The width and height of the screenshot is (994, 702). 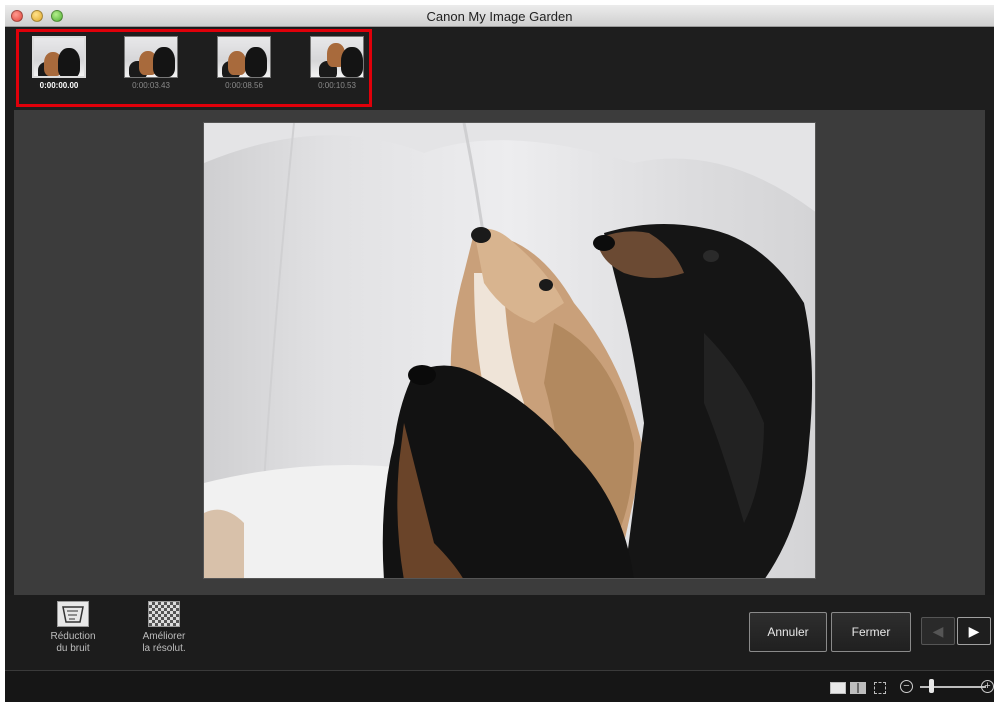 I want to click on title-bar: Canon My Image Garden, so click(x=499, y=16).